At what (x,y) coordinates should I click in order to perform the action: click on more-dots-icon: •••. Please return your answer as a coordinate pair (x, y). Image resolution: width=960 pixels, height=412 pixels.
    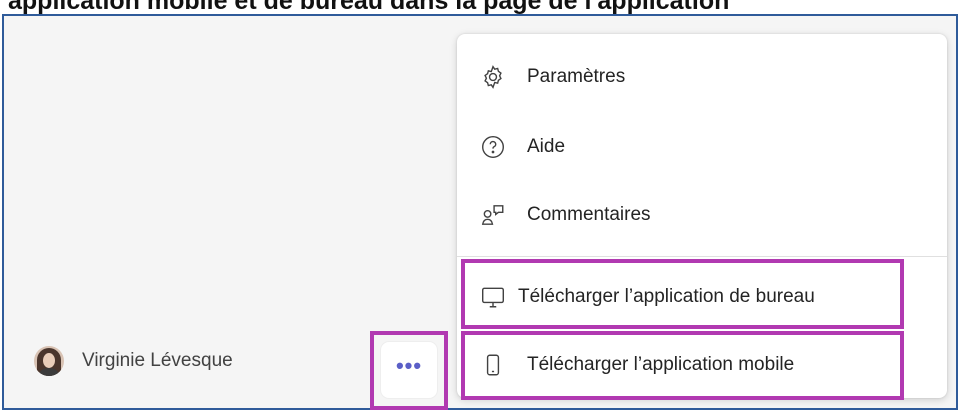
    Looking at the image, I should click on (409, 365).